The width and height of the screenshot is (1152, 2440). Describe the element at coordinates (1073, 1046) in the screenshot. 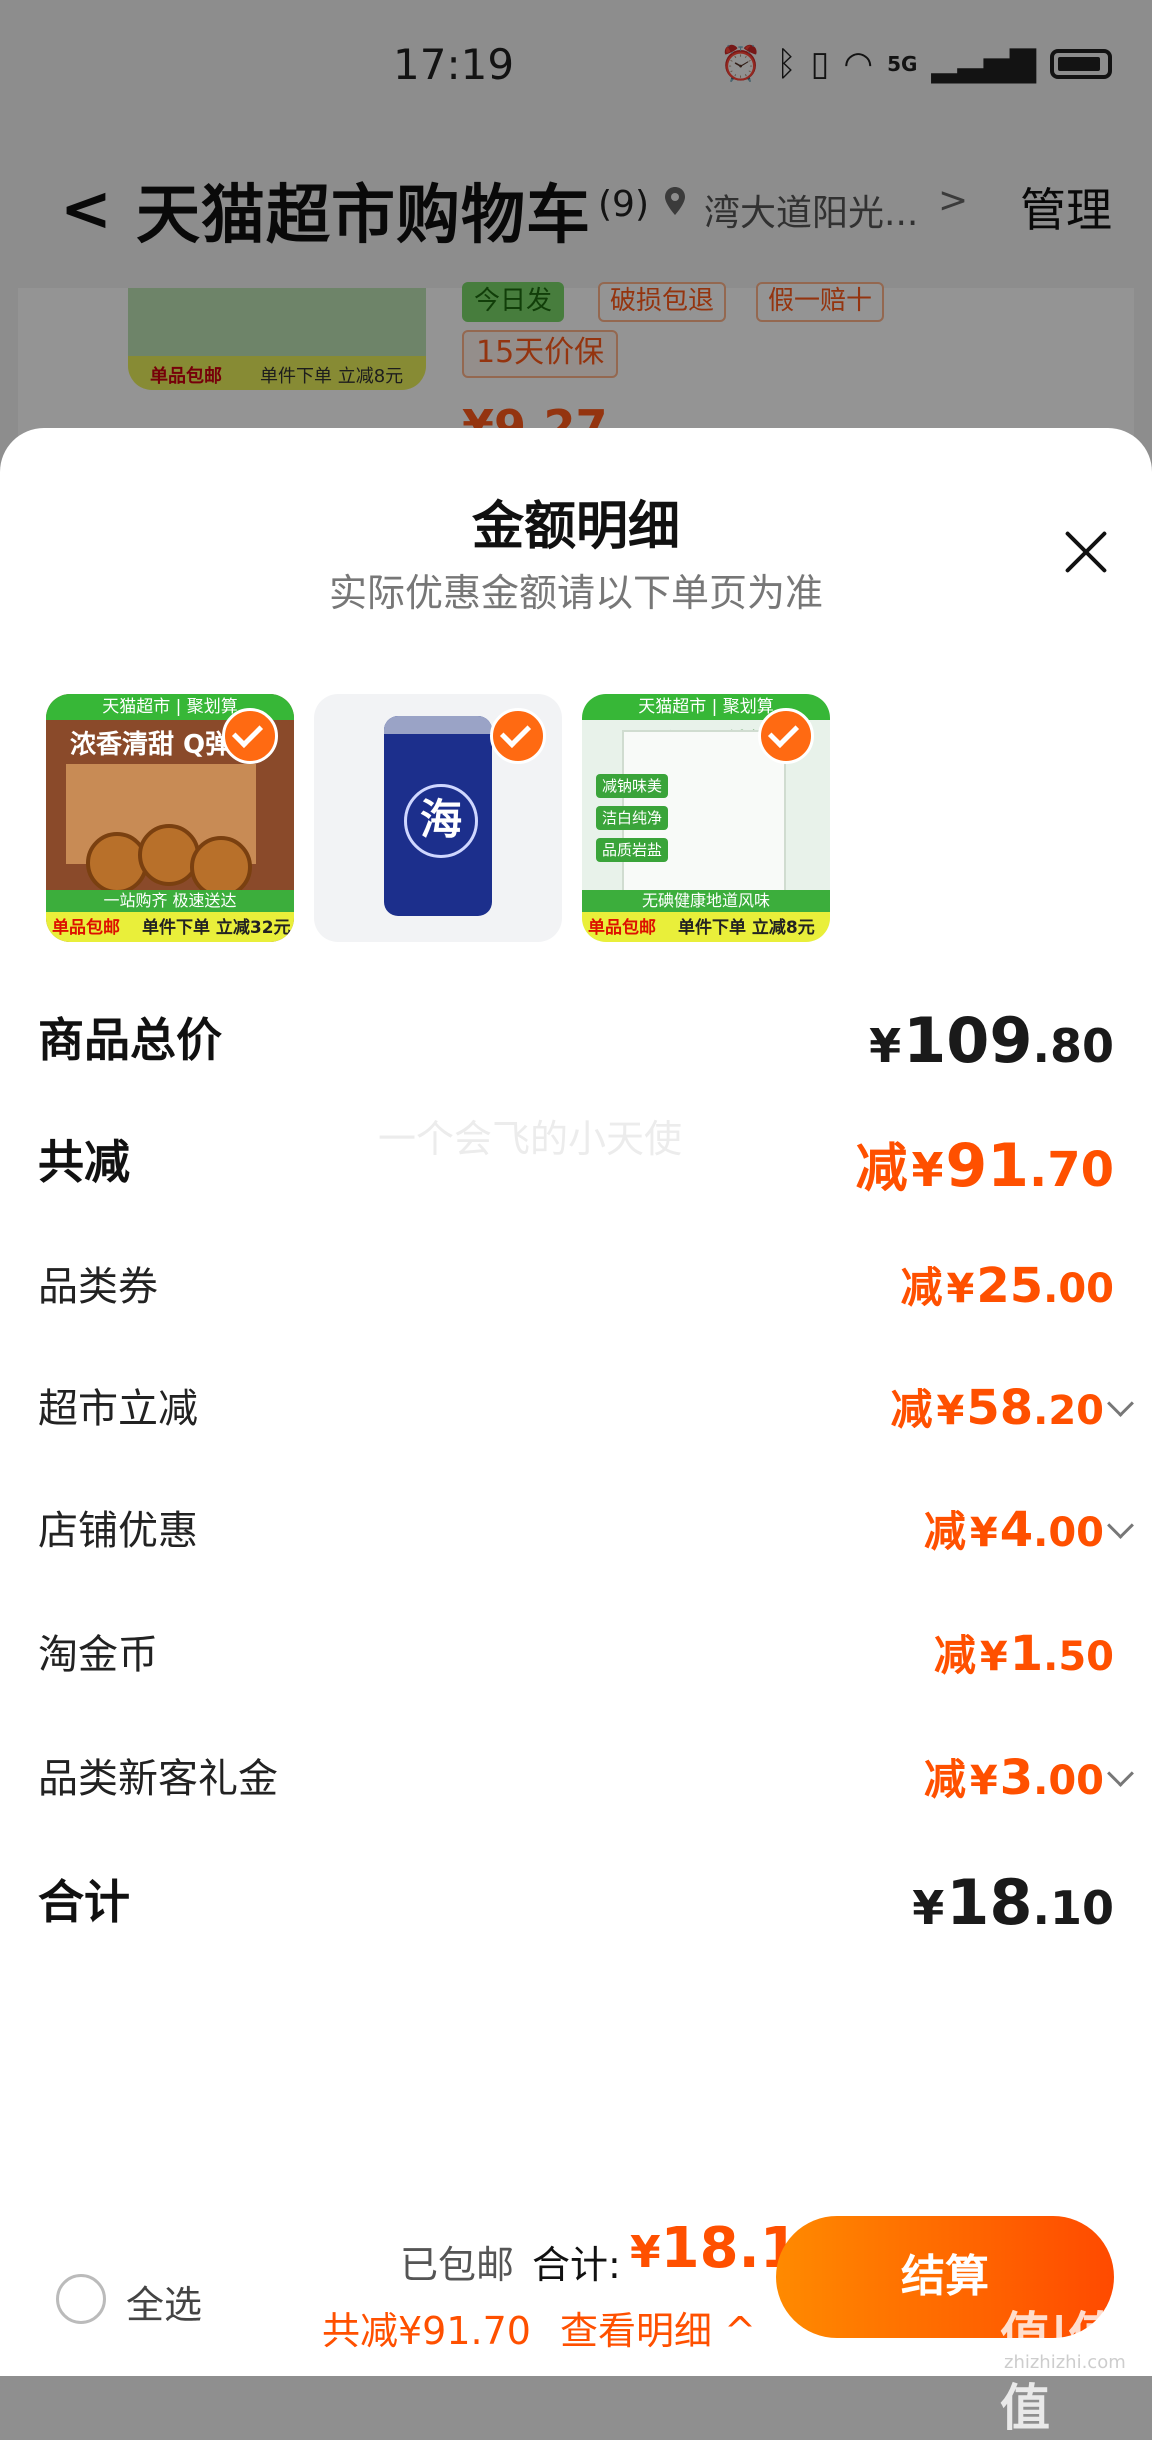

I see `value-decimal: .80` at that location.